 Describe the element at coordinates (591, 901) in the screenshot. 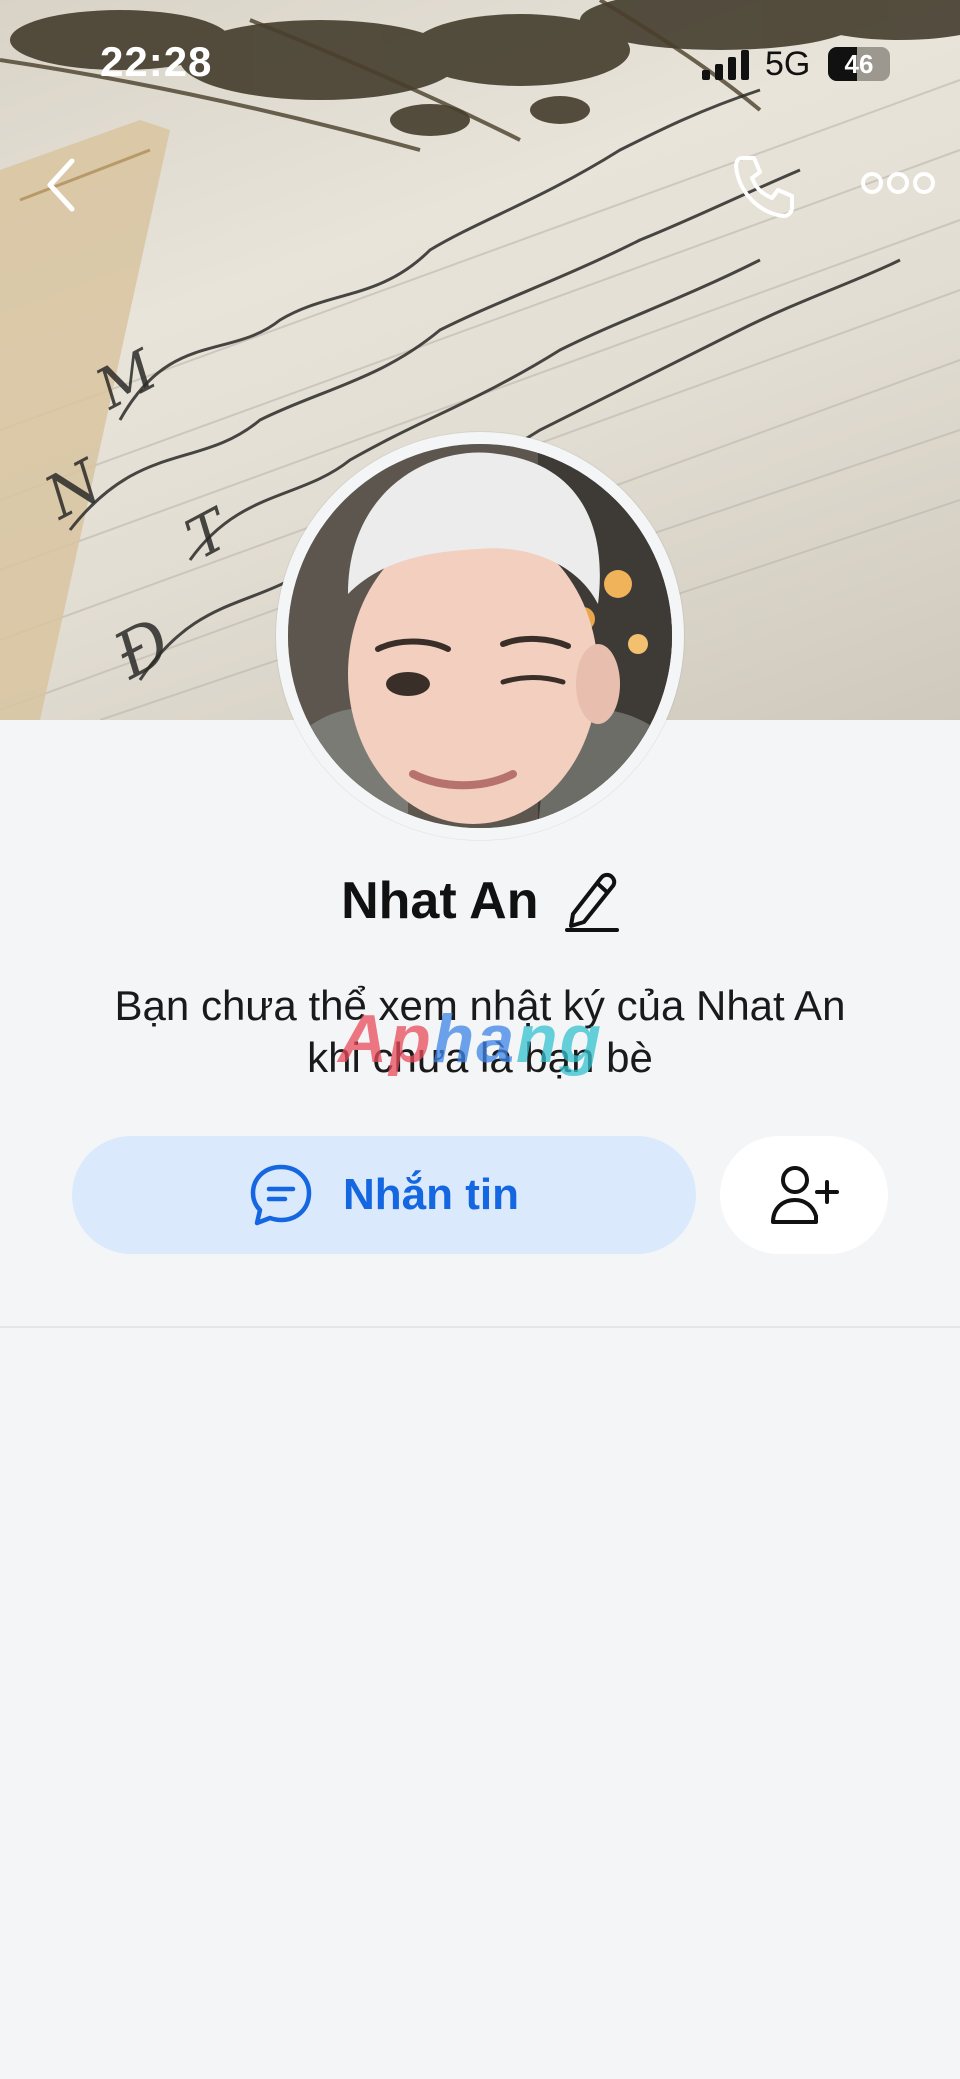

I see `pencil-icon` at that location.